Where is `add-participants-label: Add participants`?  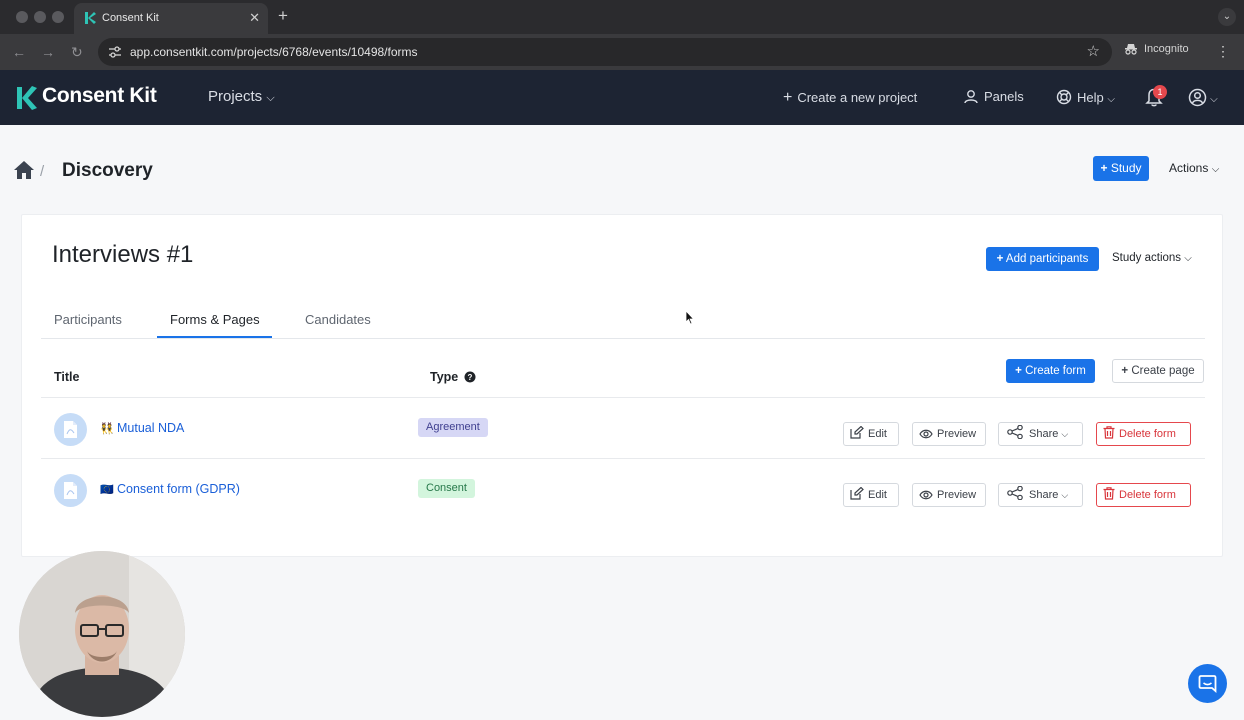 add-participants-label: Add participants is located at coordinates (1047, 259).